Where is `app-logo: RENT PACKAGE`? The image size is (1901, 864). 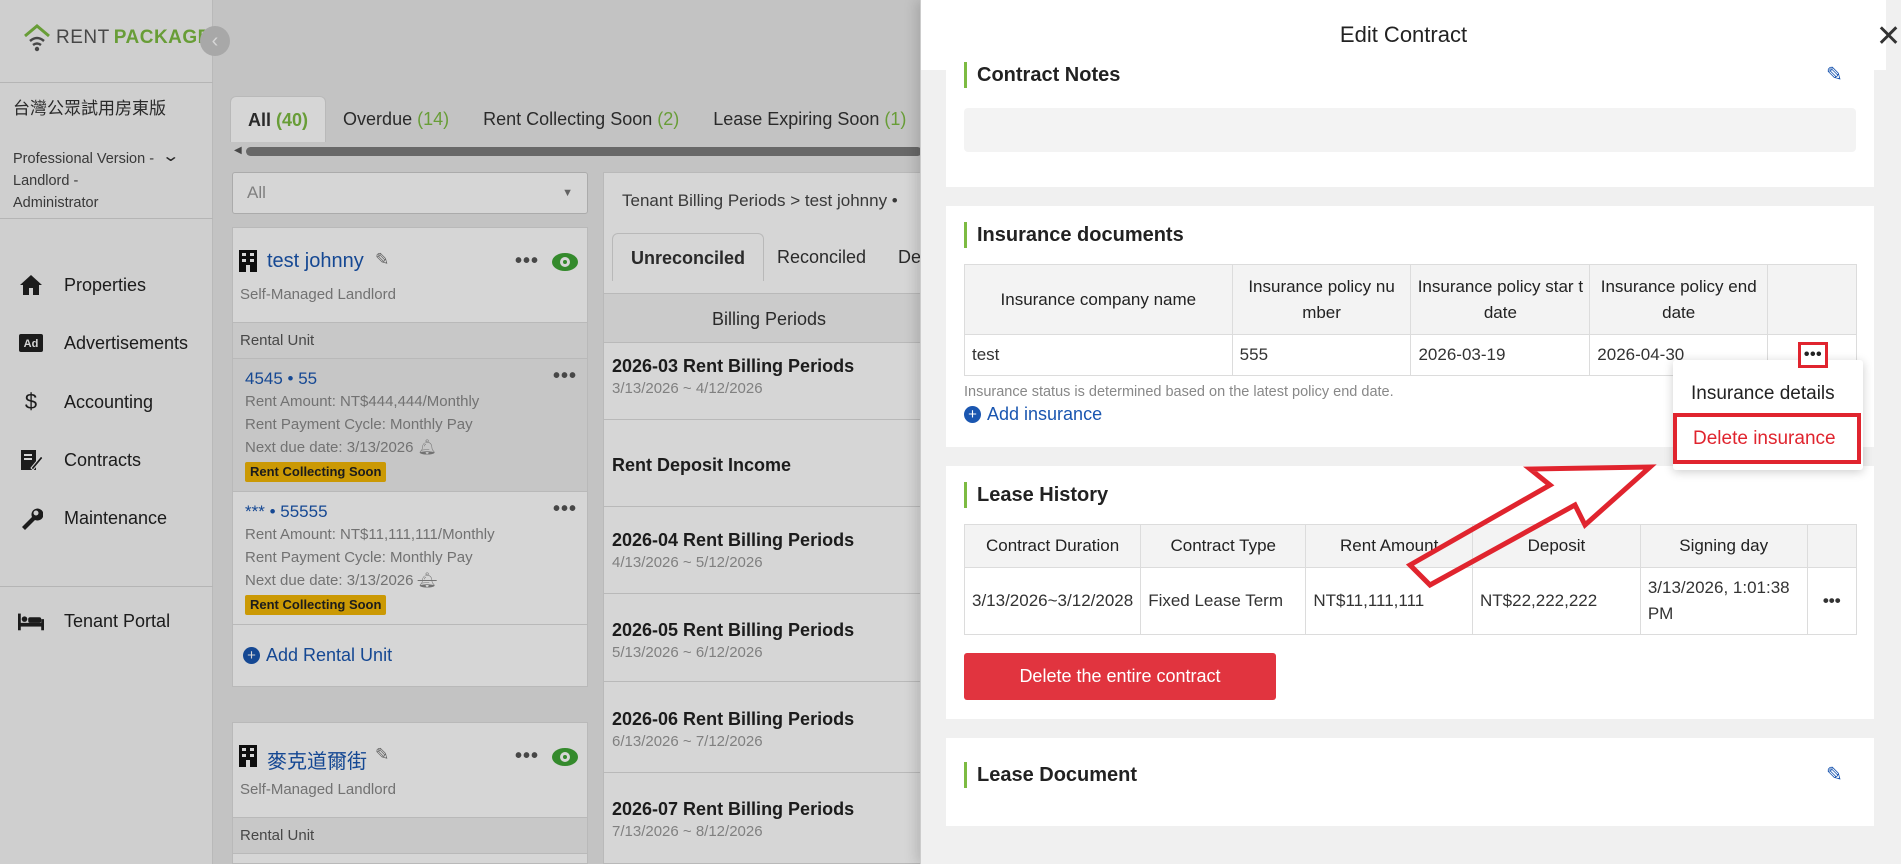 app-logo: RENT PACKAGE is located at coordinates (116, 38).